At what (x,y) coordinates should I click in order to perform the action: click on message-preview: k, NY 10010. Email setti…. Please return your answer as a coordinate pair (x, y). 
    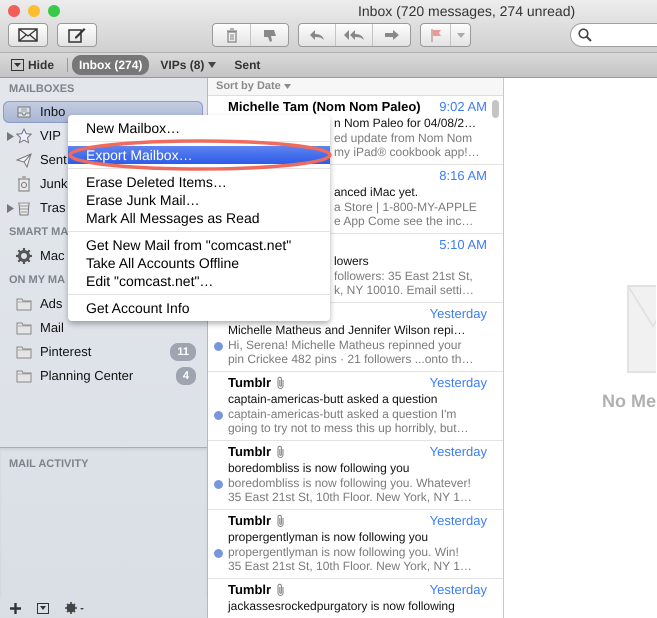
    Looking at the image, I should click on (404, 289).